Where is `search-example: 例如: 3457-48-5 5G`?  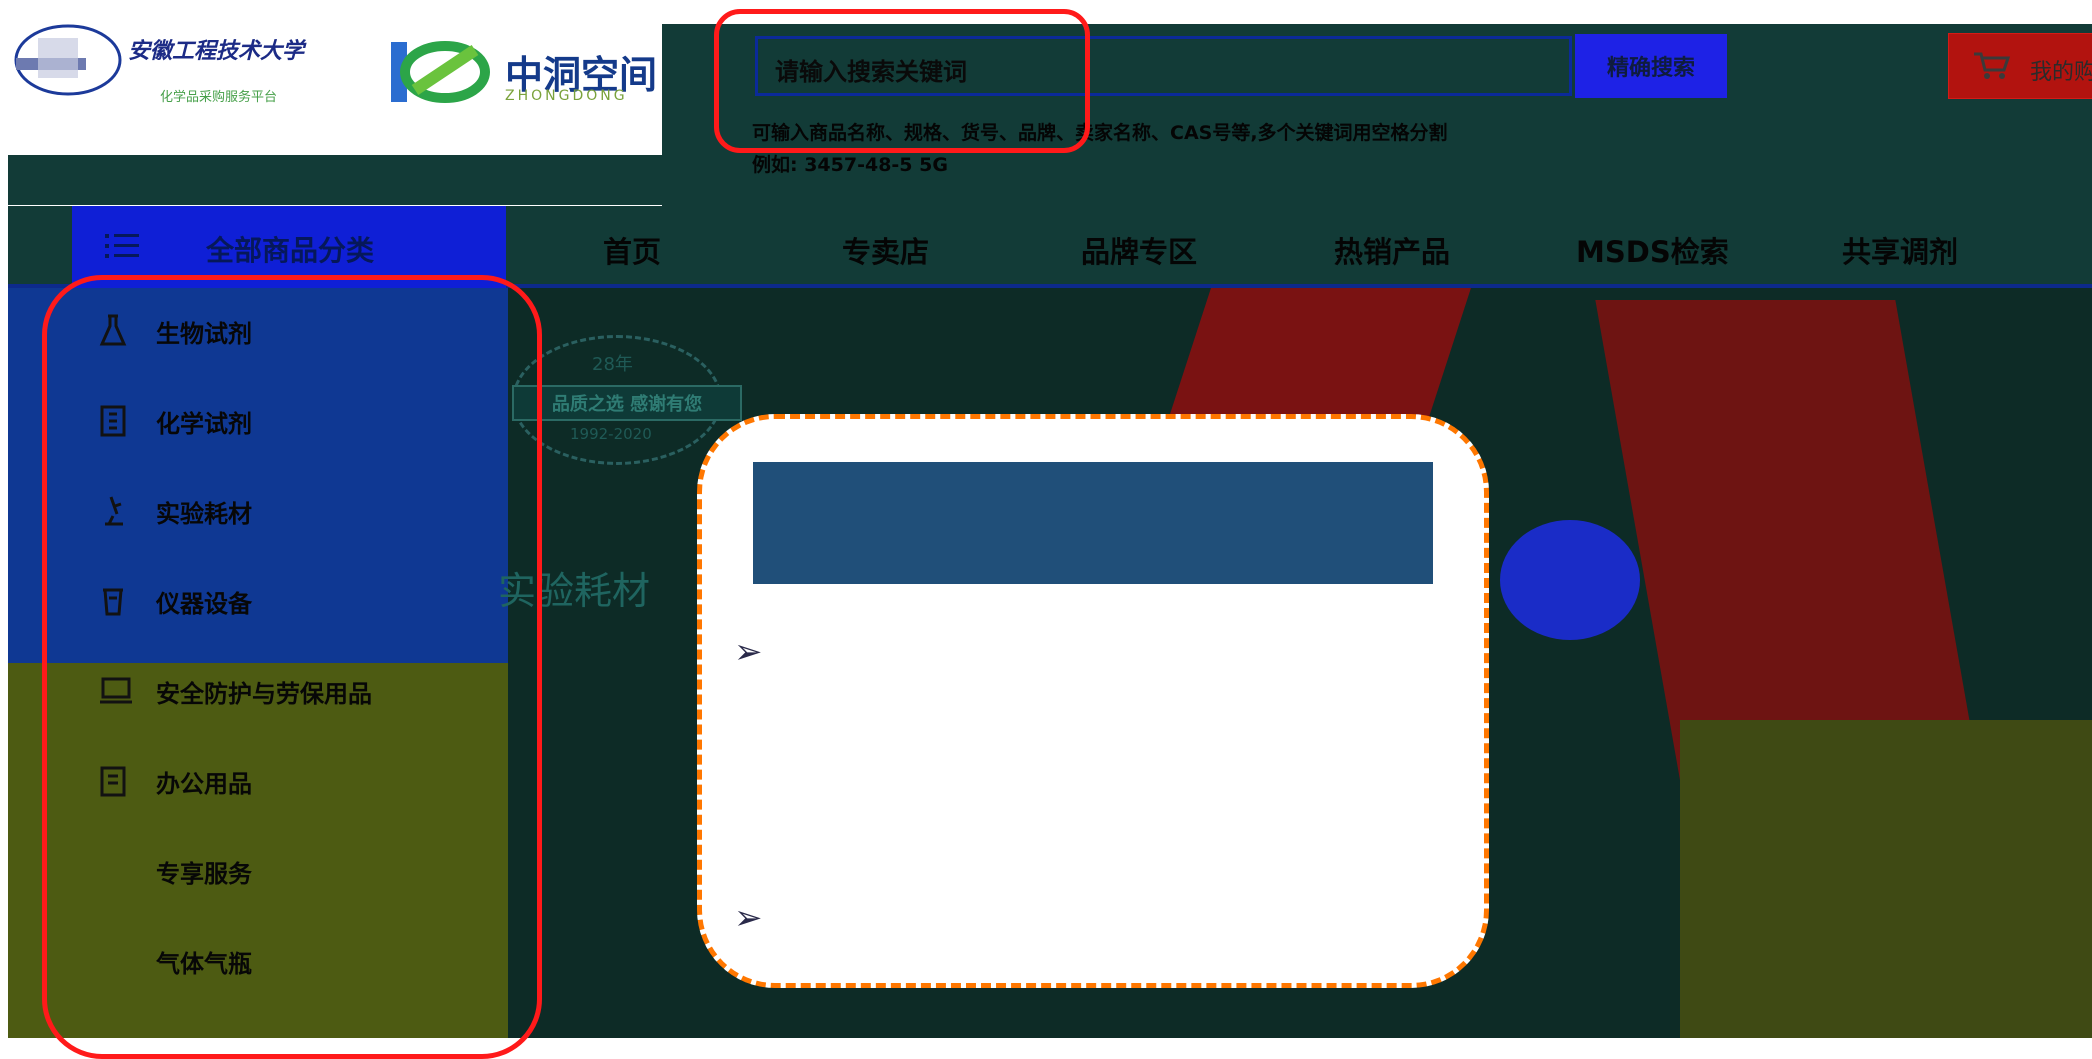 search-example: 例如: 3457-48-5 5G is located at coordinates (850, 165).